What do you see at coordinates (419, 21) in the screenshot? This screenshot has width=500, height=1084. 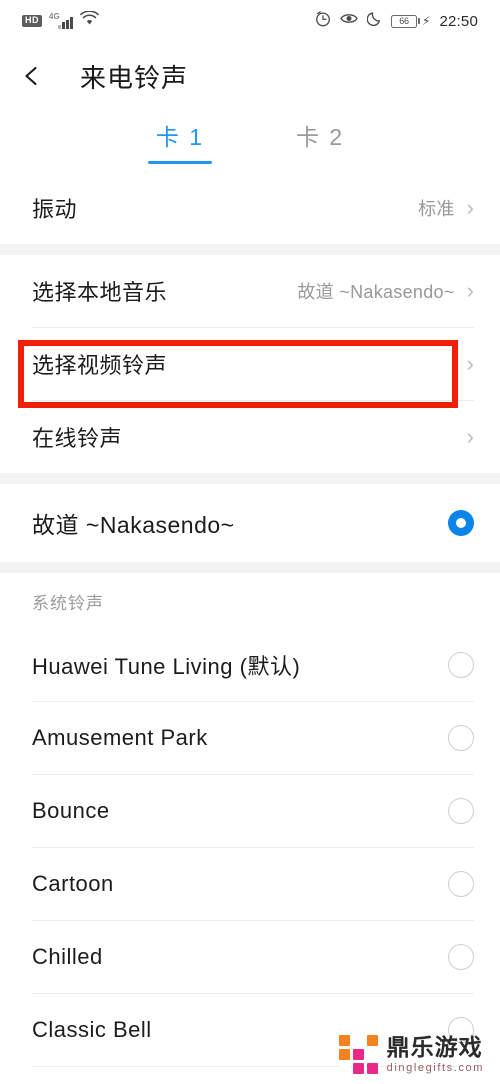 I see `battery-cap` at bounding box center [419, 21].